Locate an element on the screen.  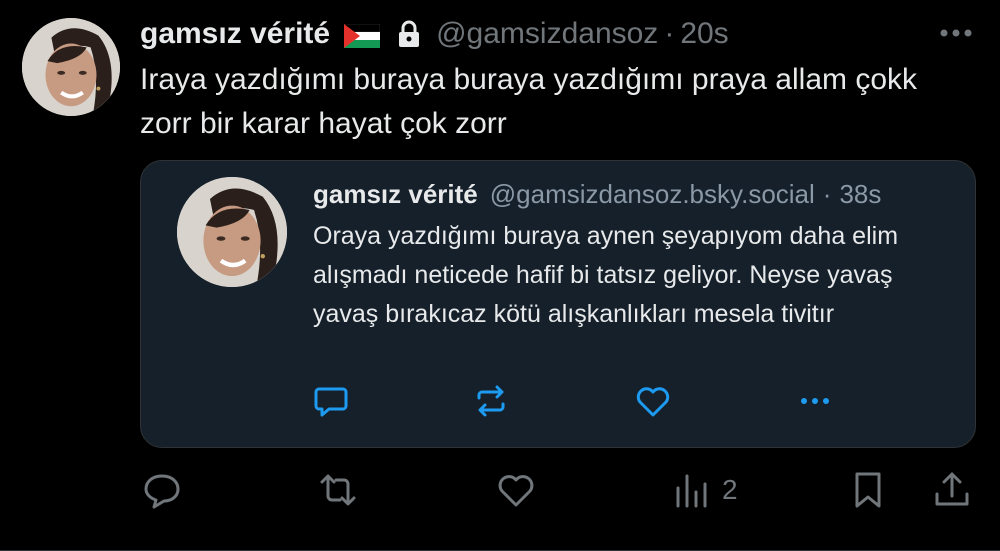
bookmark-icon is located at coordinates (868, 490).